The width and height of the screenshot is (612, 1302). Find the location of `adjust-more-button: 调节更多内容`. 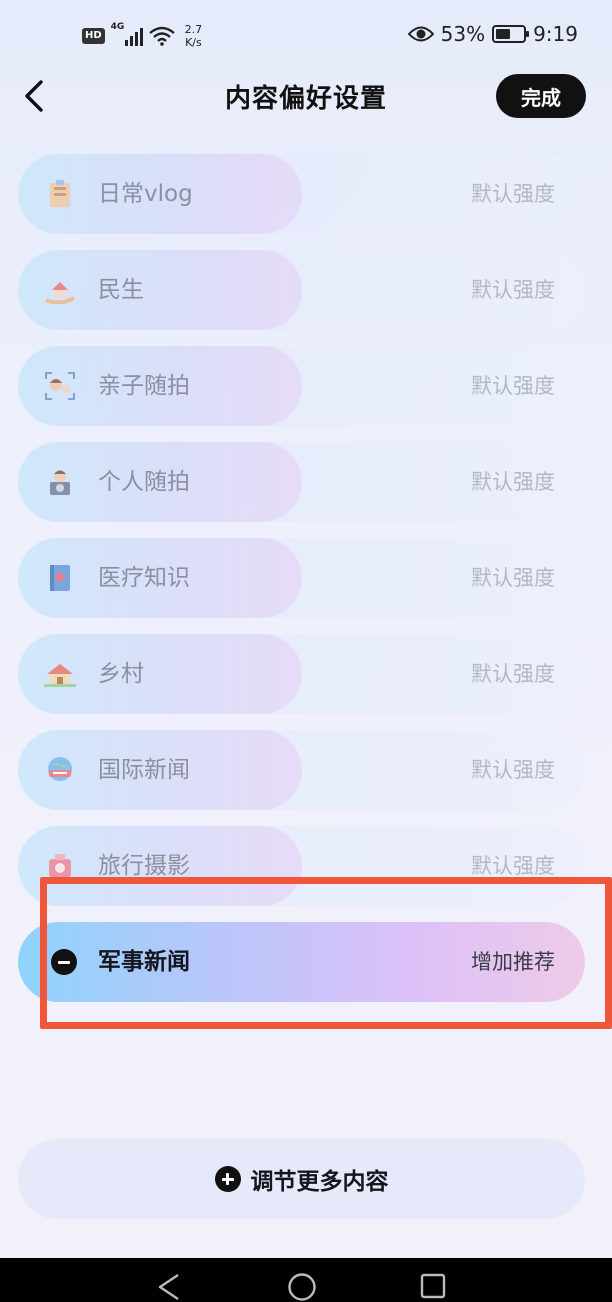

adjust-more-button: 调节更多内容 is located at coordinates (301, 1179).